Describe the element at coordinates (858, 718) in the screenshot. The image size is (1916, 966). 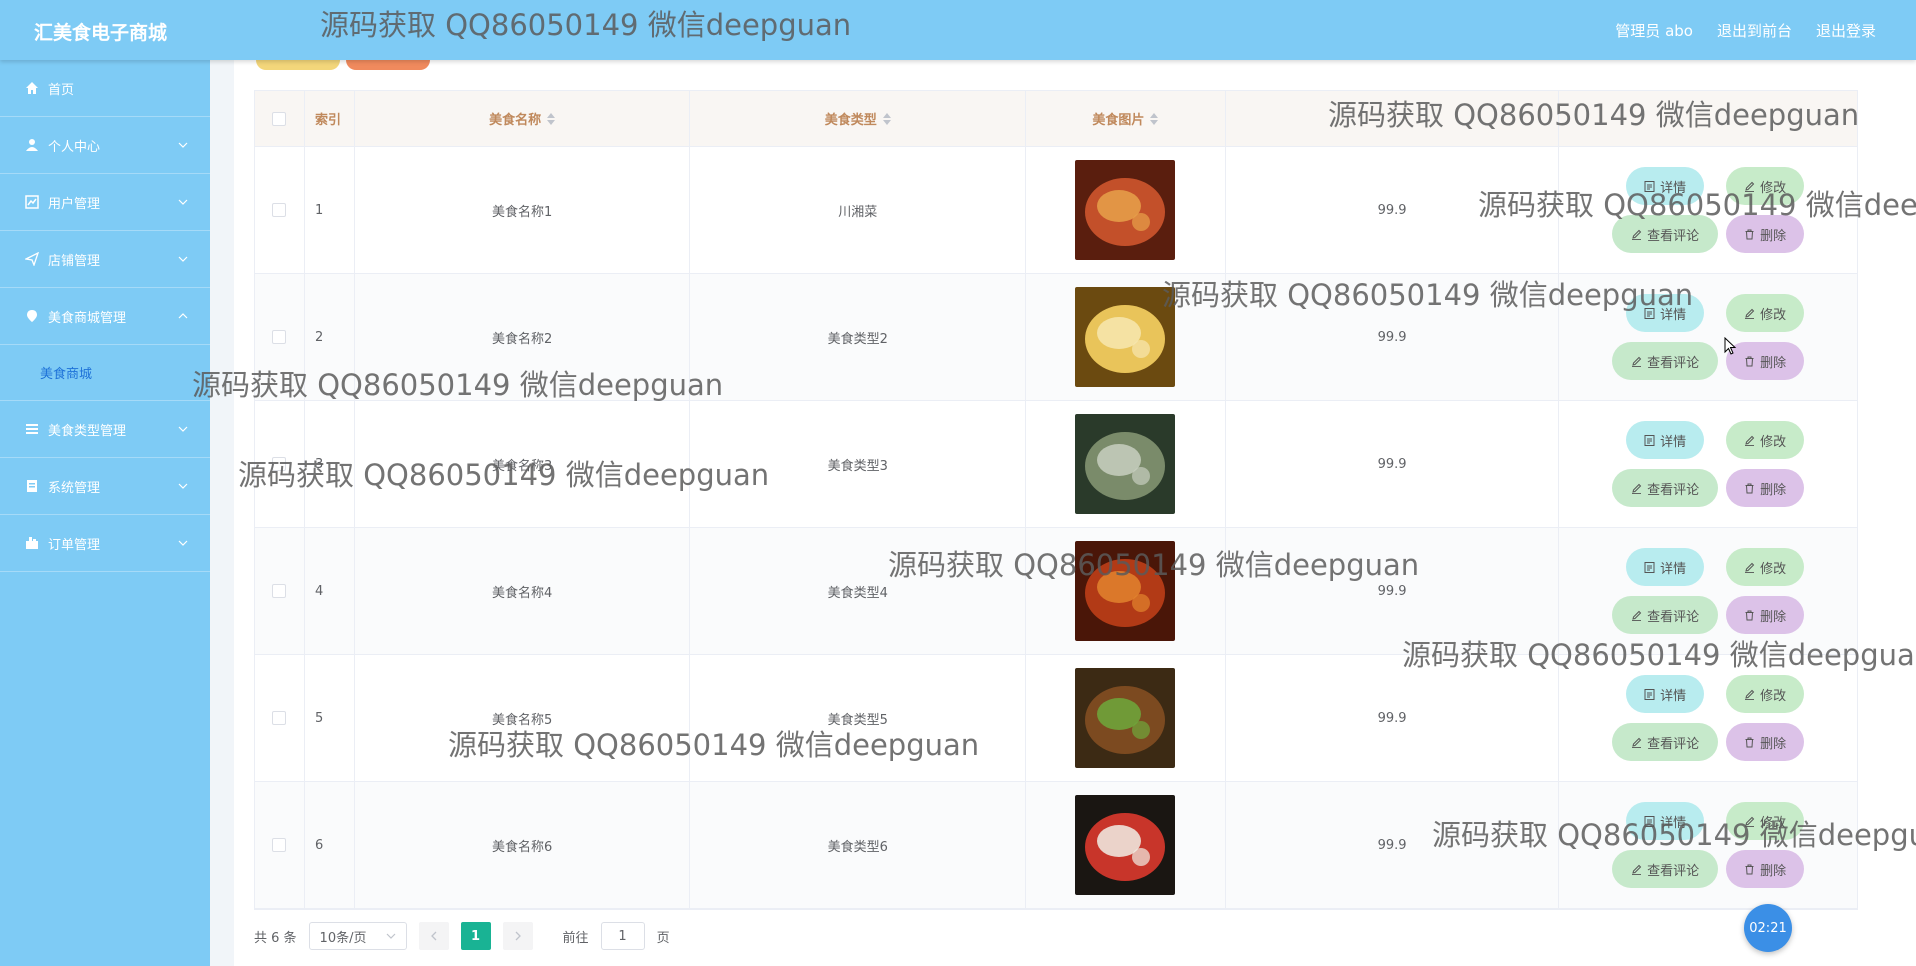
I see `cell-type: 美食类型5` at that location.